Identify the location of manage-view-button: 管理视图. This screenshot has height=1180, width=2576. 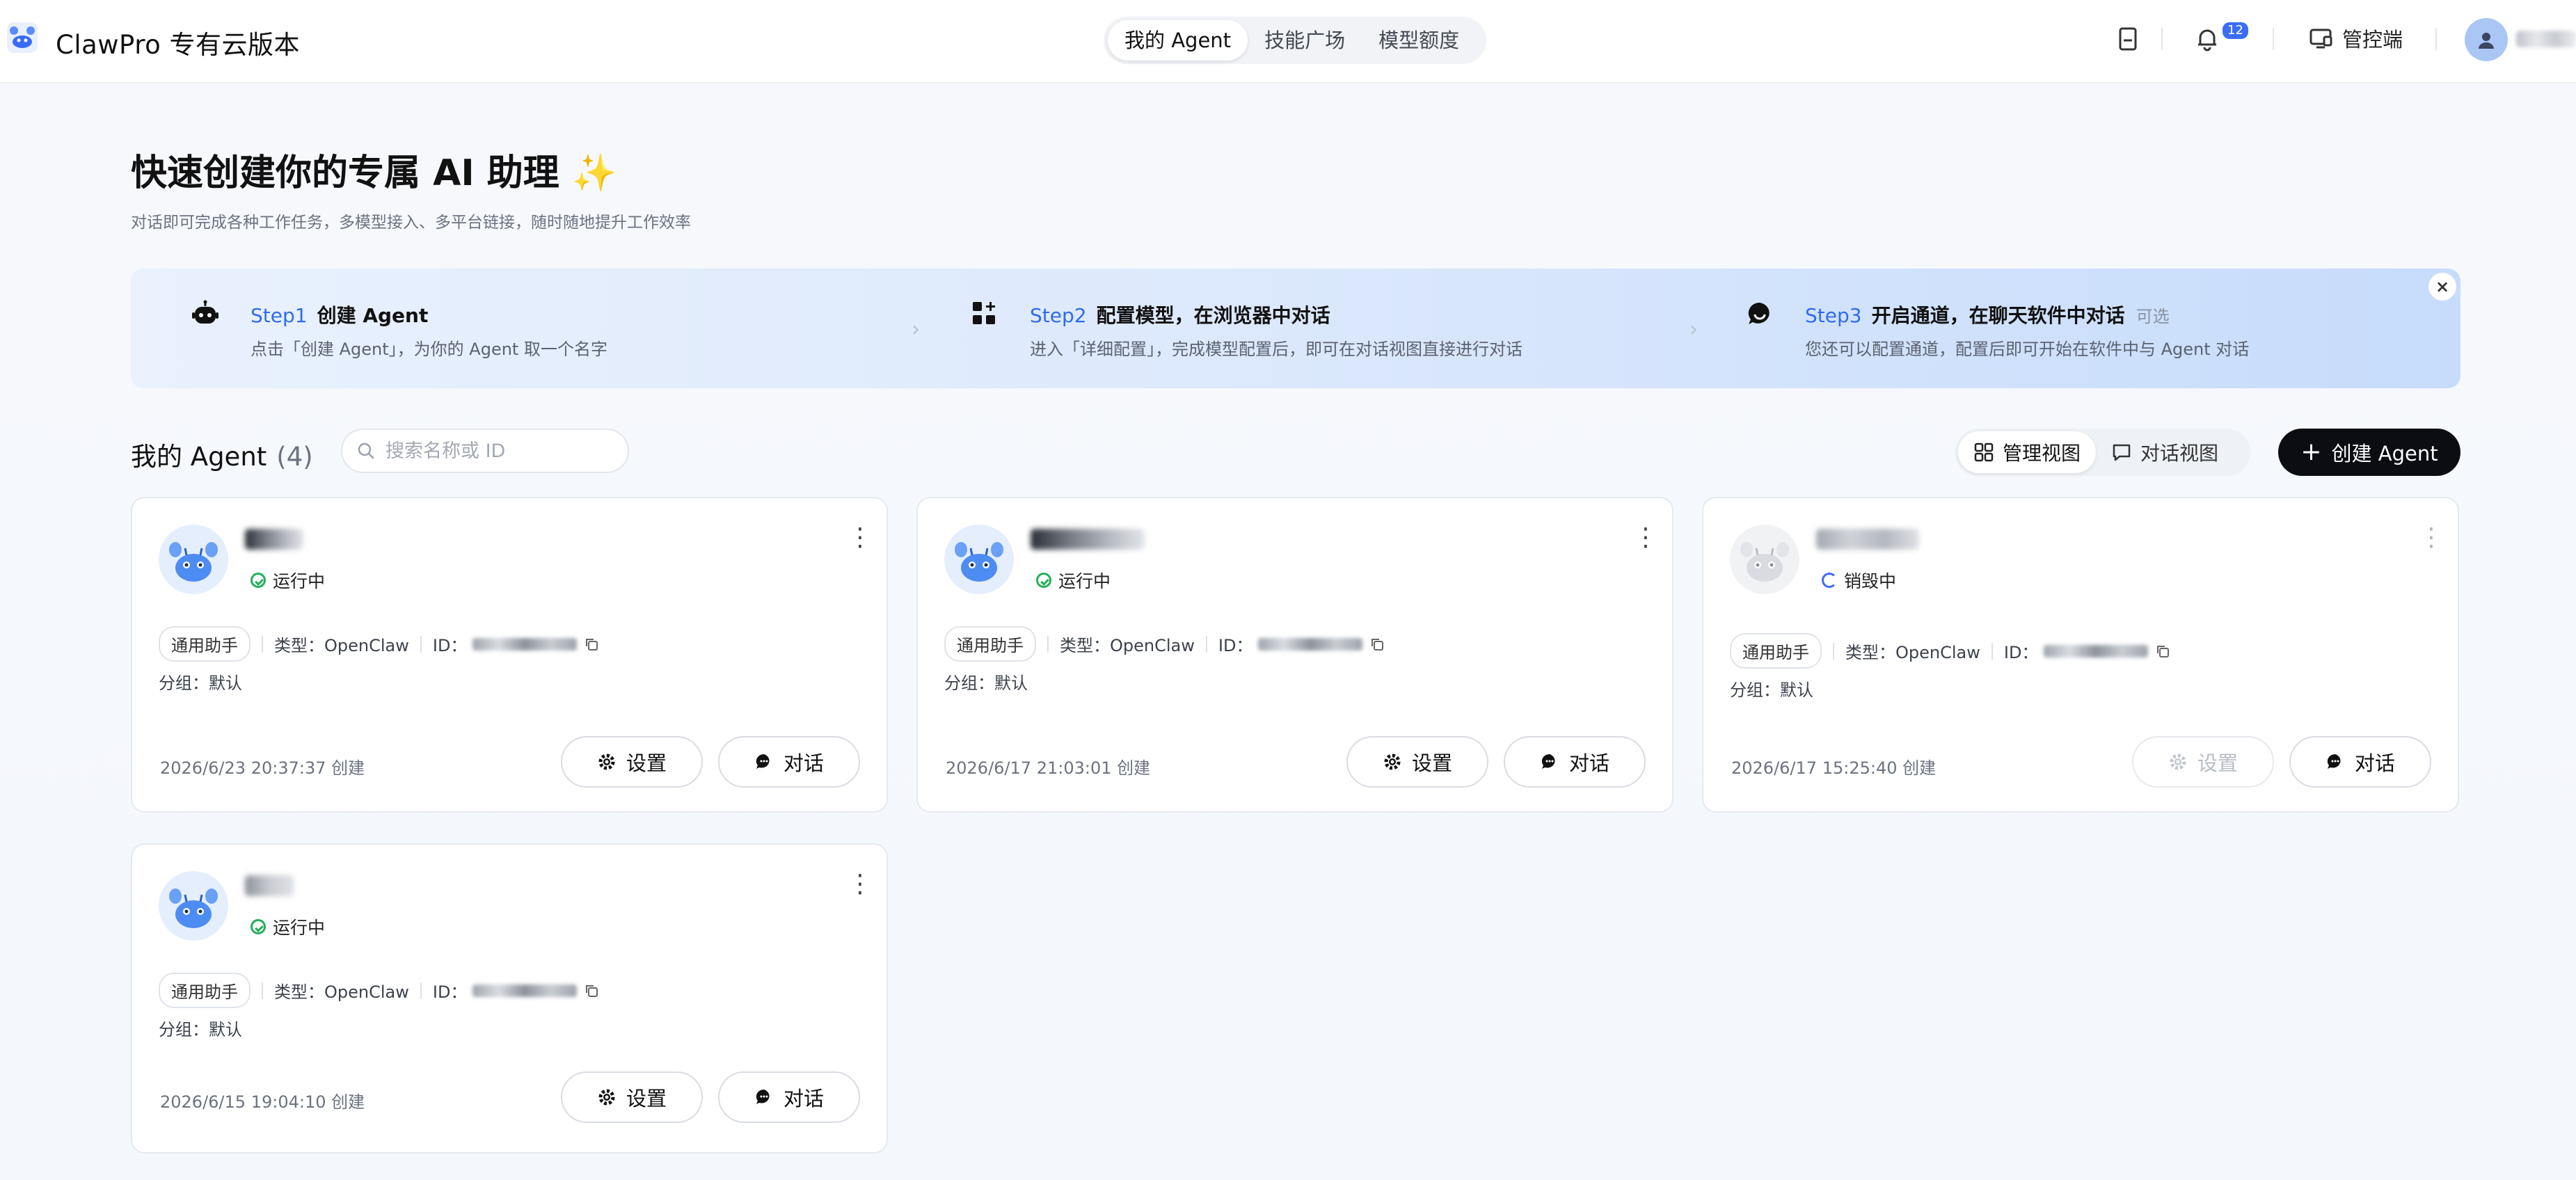
(2027, 452).